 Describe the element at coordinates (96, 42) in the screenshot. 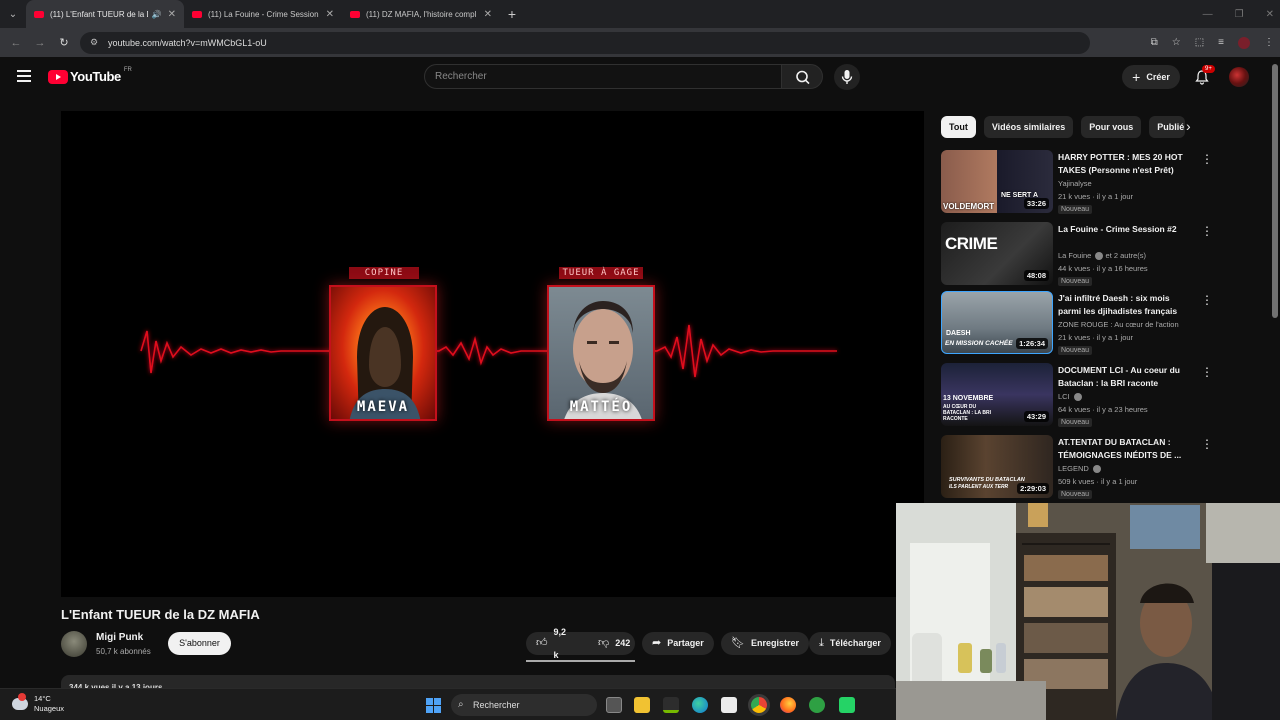

I see `site-info-icon: ⚙` at that location.